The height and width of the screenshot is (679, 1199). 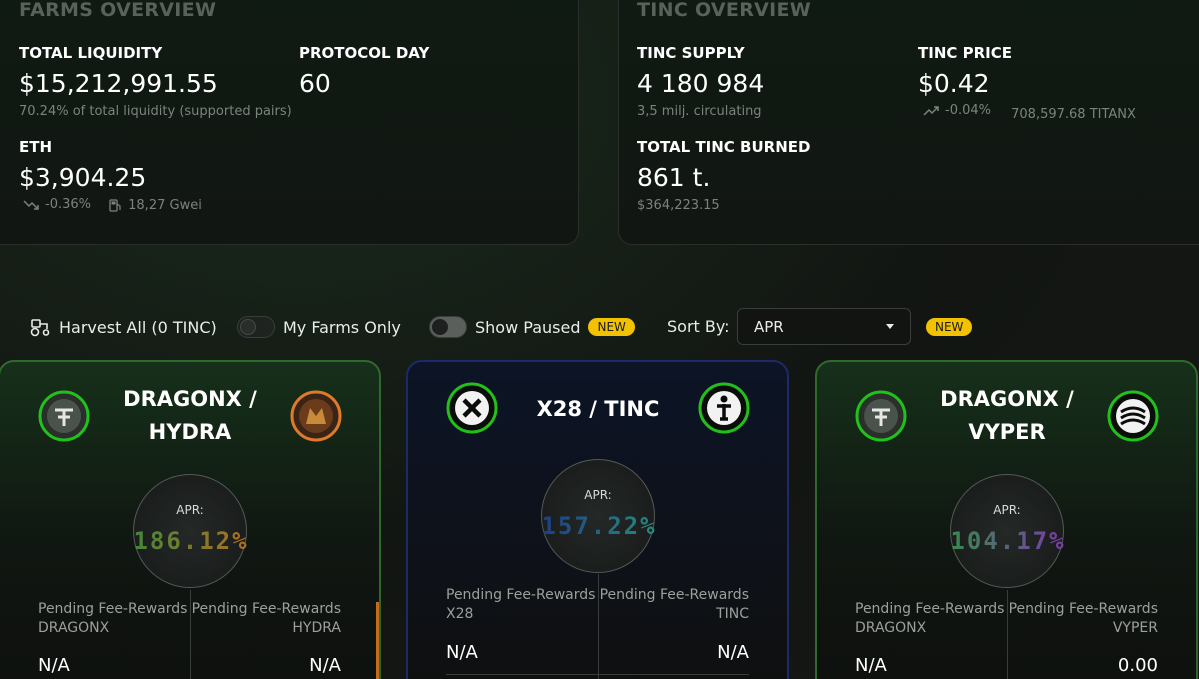 I want to click on farm-title: DRAGONX / VYPER, so click(x=1007, y=416).